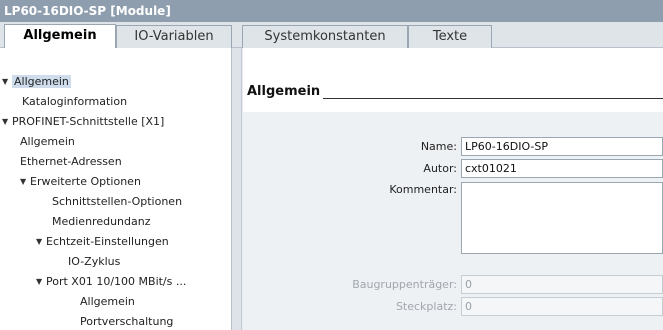 Image resolution: width=663 pixels, height=330 pixels. I want to click on window-title: LP60-16DIO-SP [Module], so click(331, 11).